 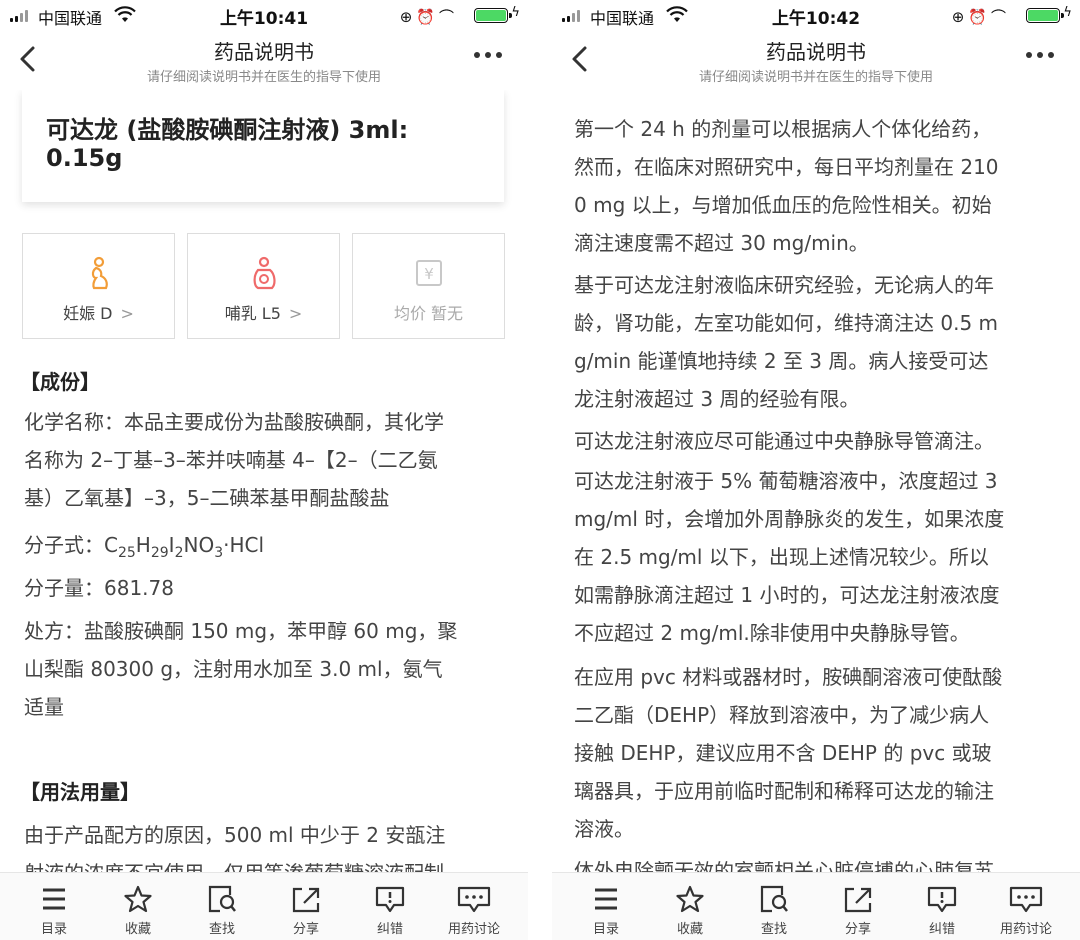 I want to click on dosage-paragraph-6: 体外电除颤无效的室颤相关心脏停搏的心肺复苏, so click(x=816, y=862).